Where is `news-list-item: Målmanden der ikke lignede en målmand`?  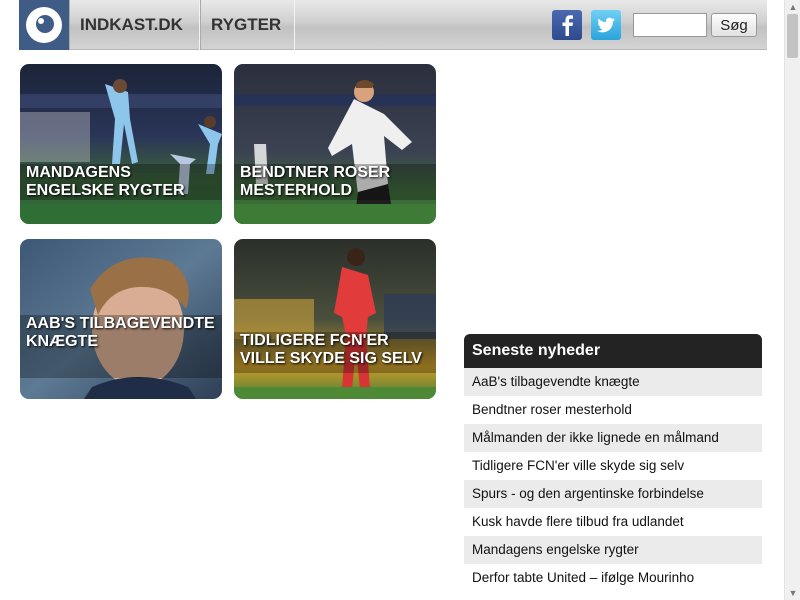 news-list-item: Målmanden der ikke lignede en målmand is located at coordinates (613, 438).